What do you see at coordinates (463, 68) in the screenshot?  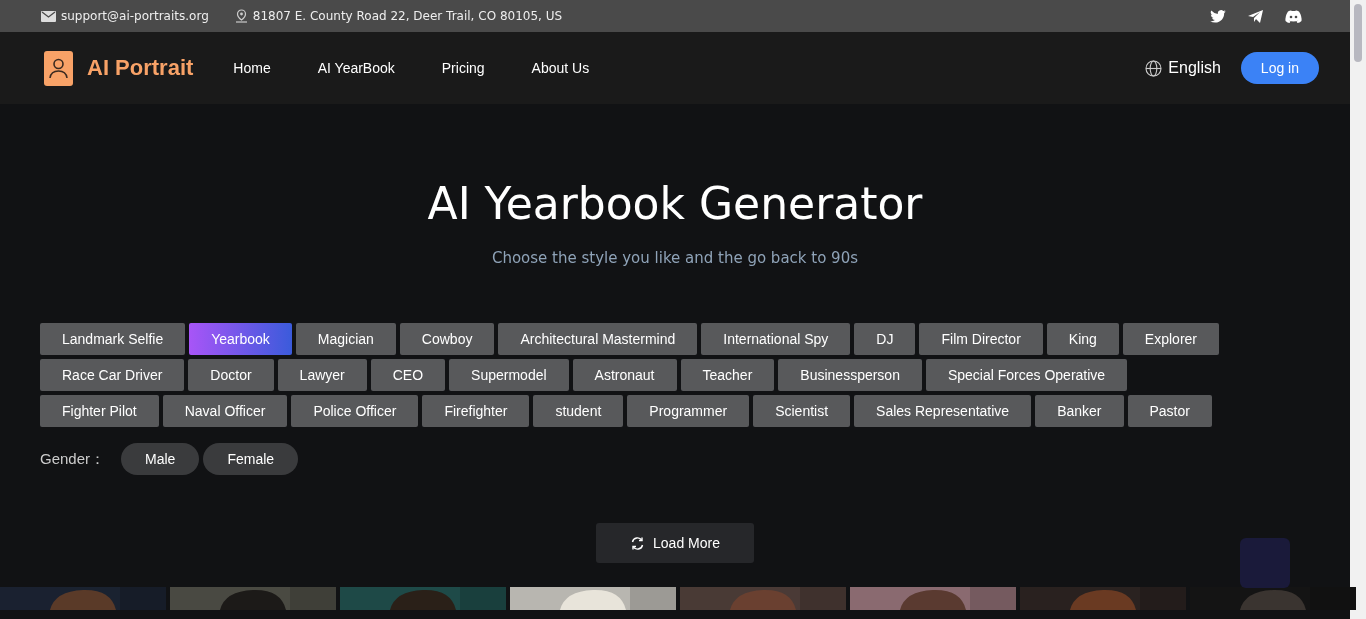 I see `nav-link: Pricing` at bounding box center [463, 68].